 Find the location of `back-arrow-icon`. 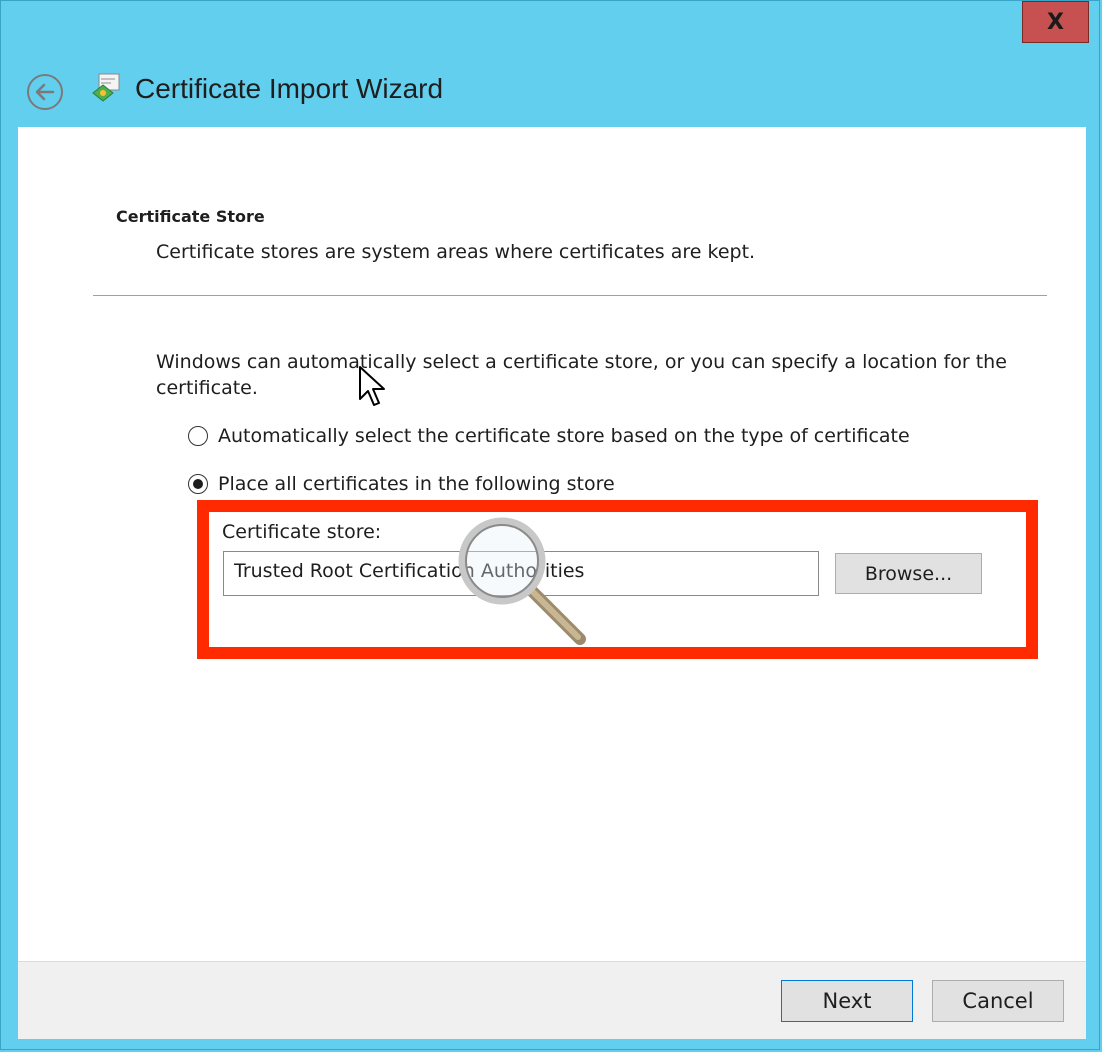

back-arrow-icon is located at coordinates (45, 92).